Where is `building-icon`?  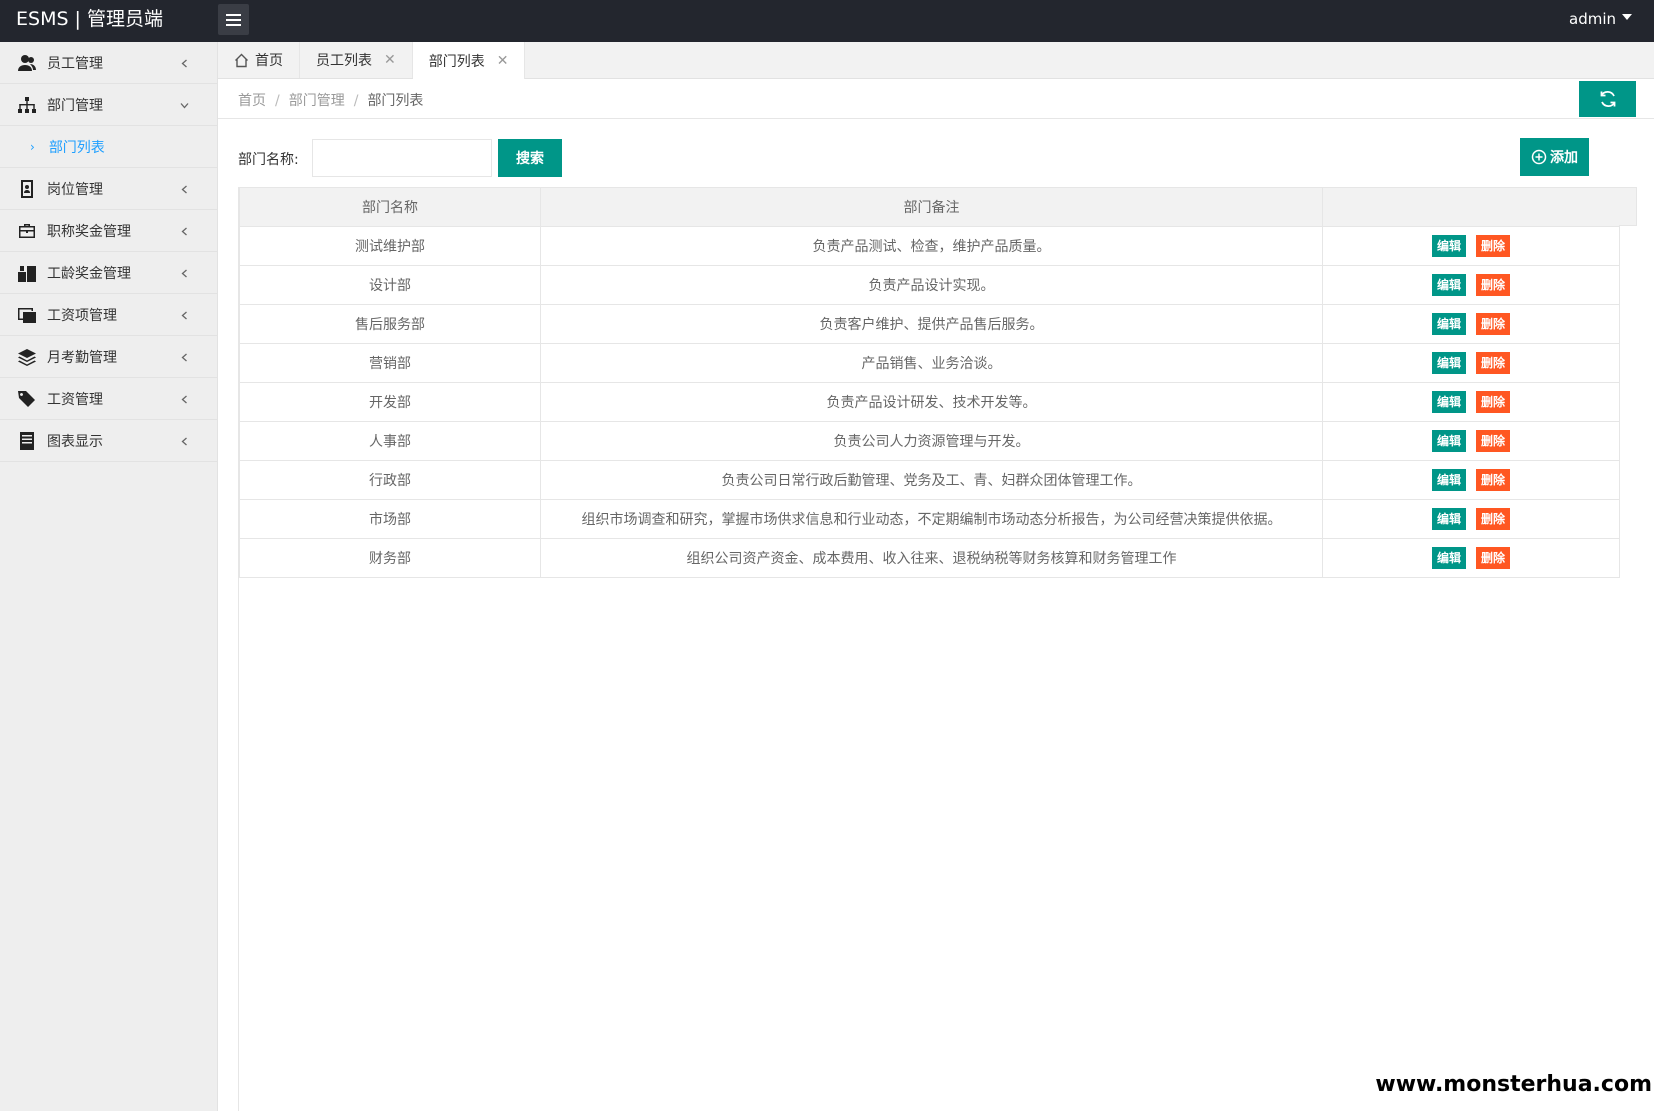 building-icon is located at coordinates (27, 273).